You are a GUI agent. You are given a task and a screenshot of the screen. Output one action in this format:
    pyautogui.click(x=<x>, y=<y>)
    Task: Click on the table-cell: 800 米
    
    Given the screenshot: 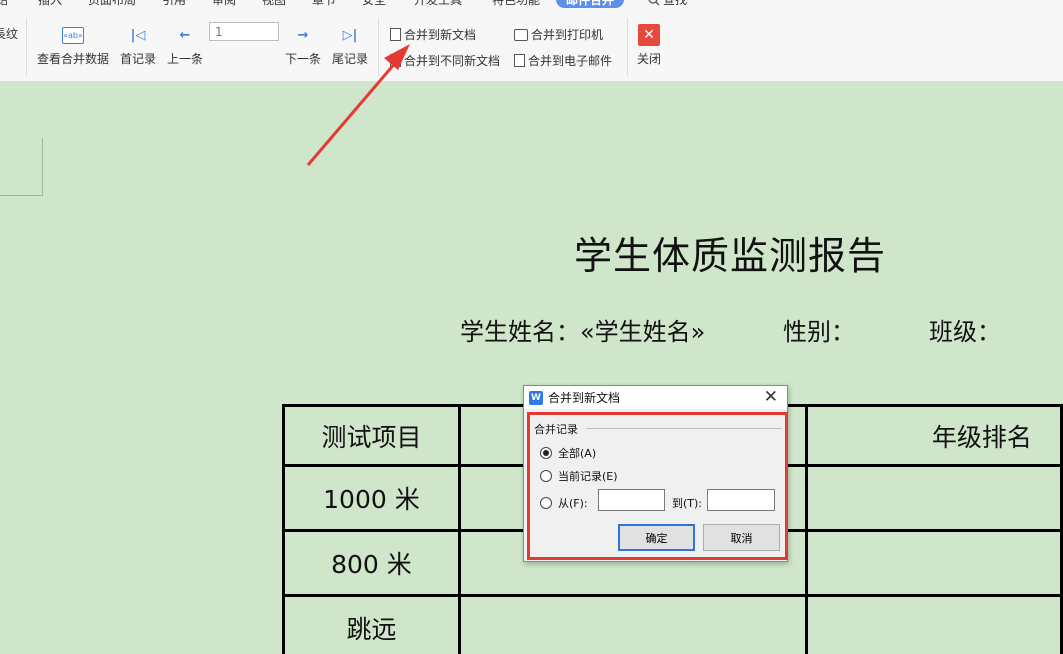 What is the action you would take?
    pyautogui.click(x=371, y=563)
    